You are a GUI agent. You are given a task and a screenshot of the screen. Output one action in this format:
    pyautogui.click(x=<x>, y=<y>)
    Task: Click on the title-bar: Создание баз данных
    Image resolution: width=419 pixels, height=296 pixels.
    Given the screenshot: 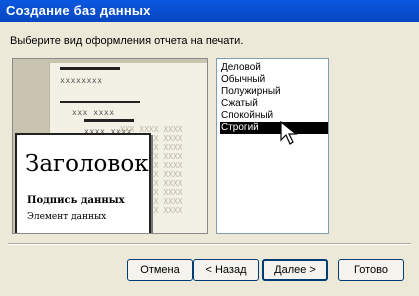 What is the action you would take?
    pyautogui.click(x=209, y=11)
    